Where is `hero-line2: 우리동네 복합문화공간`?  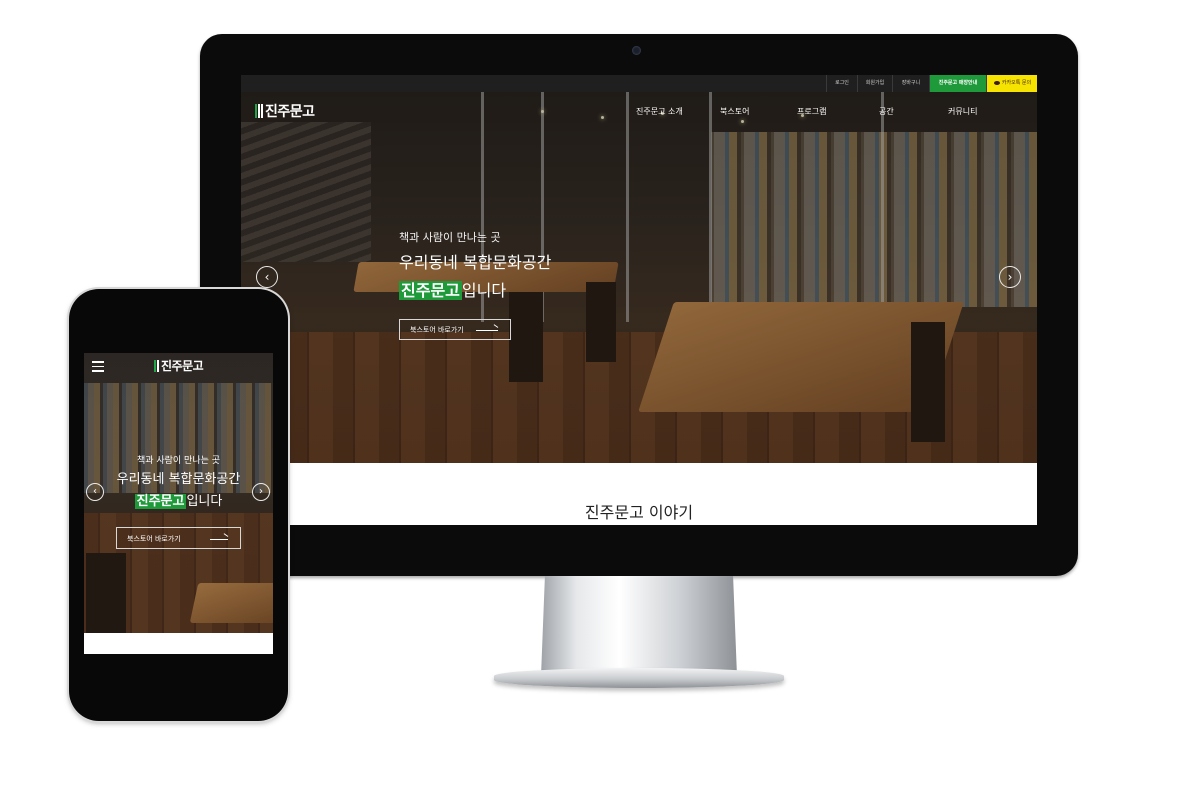
hero-line2: 우리동네 복합문화공간 is located at coordinates (475, 262).